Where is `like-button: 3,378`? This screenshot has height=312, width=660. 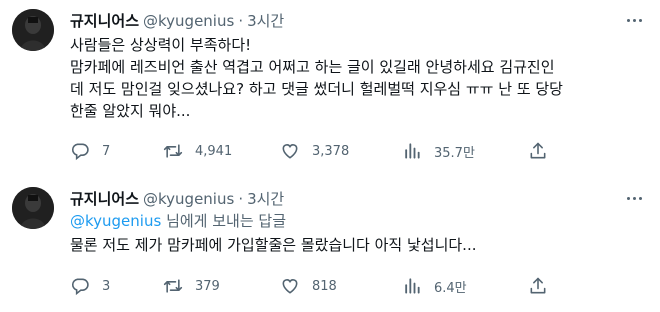 like-button: 3,378 is located at coordinates (314, 151).